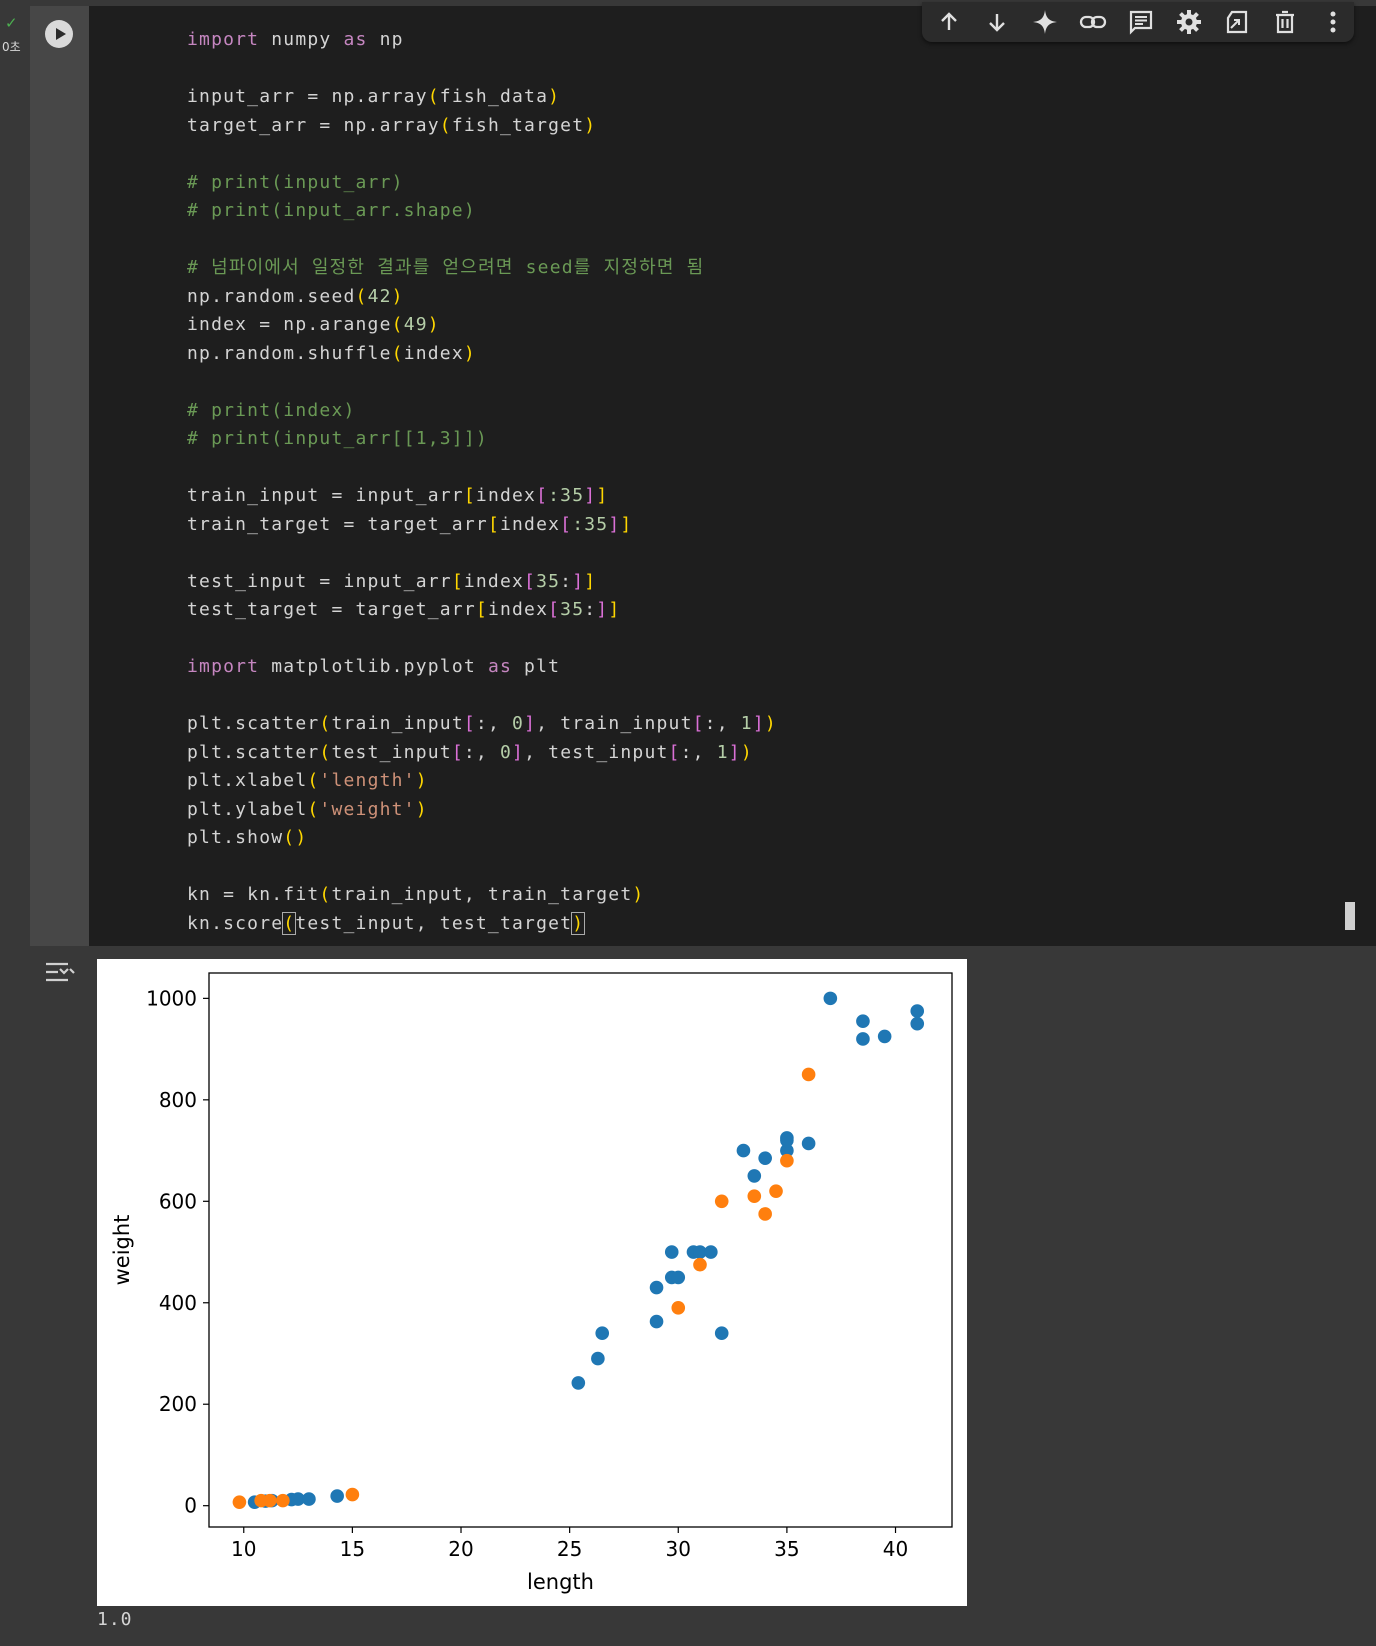 The height and width of the screenshot is (1646, 1376). What do you see at coordinates (482, 297) in the screenshot?
I see `code-line: np.random.seed(42)` at bounding box center [482, 297].